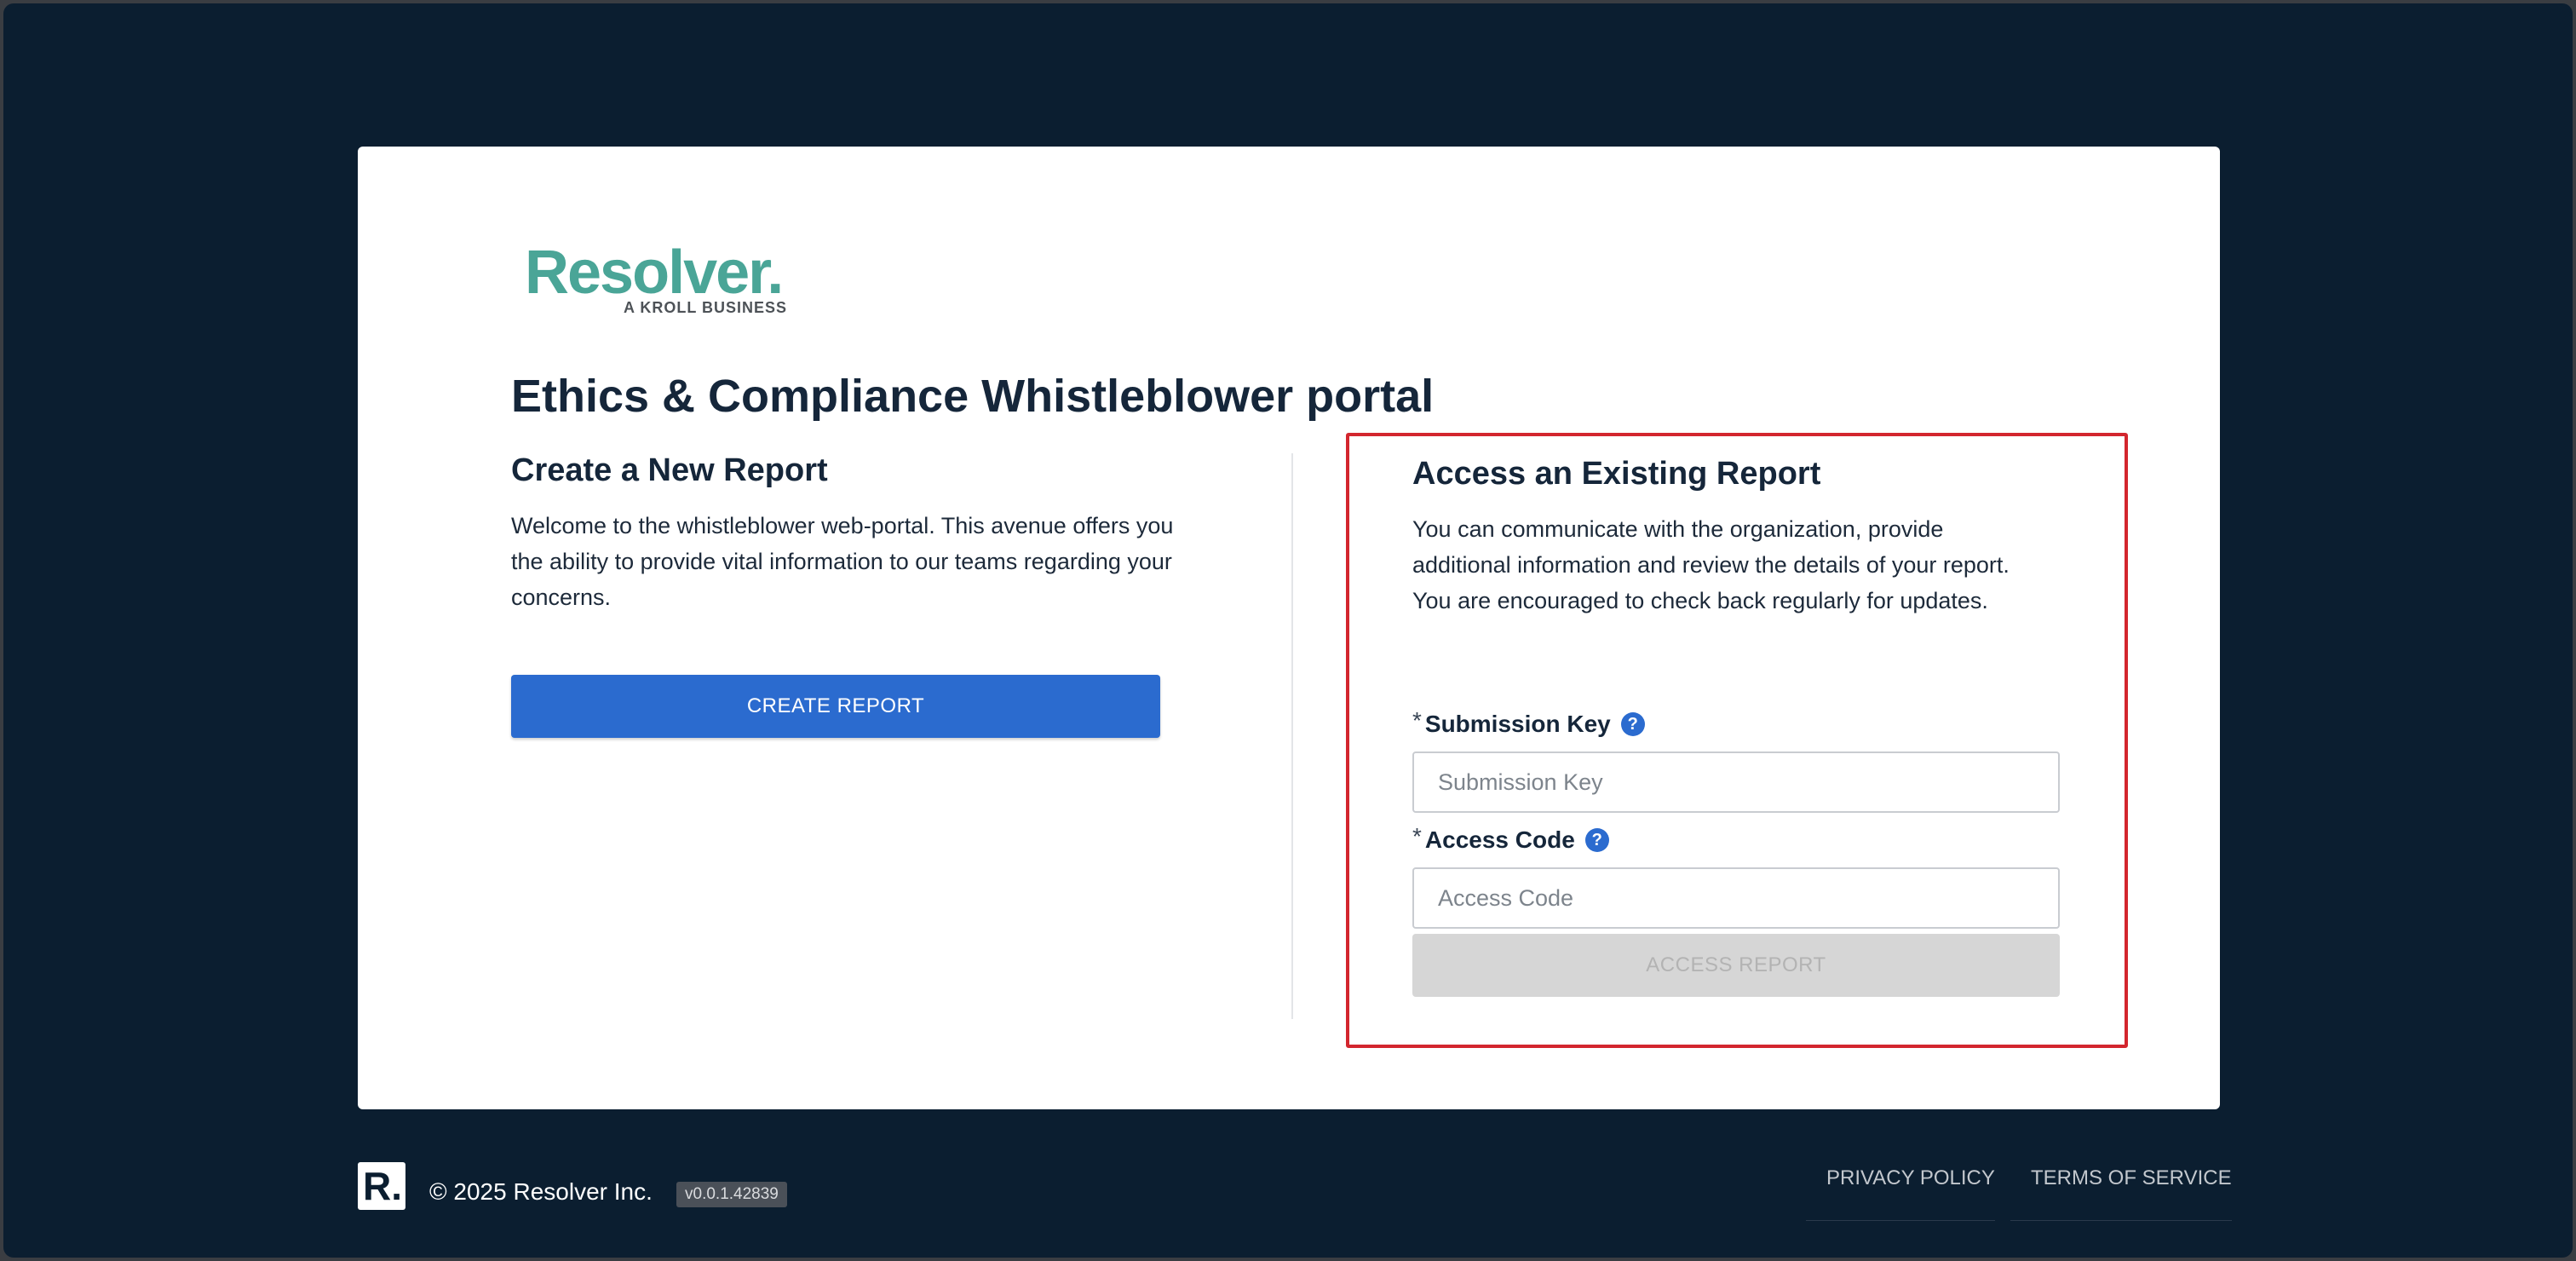  Describe the element at coordinates (670, 470) in the screenshot. I see `create-section-title: Create a New Report` at that location.